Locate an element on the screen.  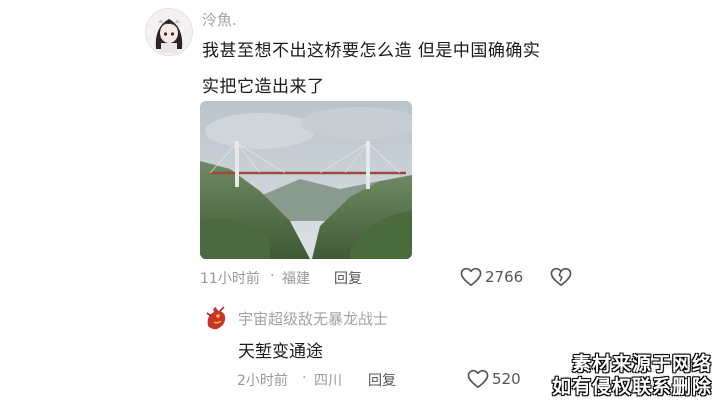
dislike-button is located at coordinates (561, 277).